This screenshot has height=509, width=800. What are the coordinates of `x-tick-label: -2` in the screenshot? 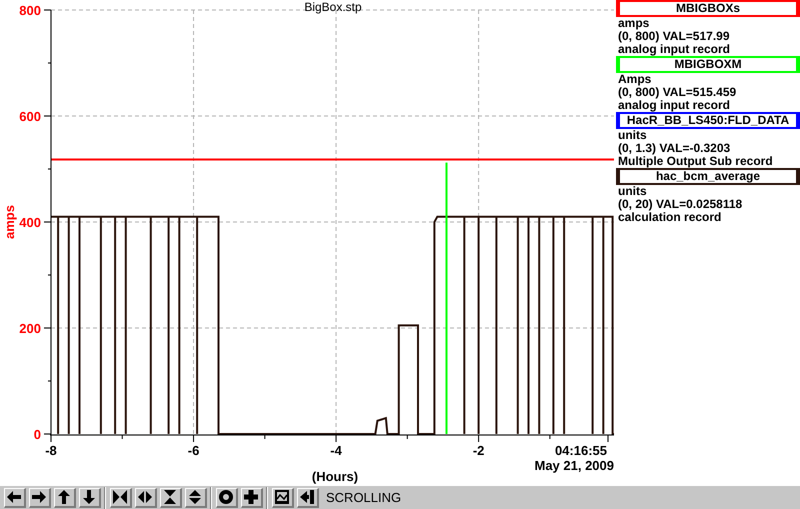 It's located at (478, 450).